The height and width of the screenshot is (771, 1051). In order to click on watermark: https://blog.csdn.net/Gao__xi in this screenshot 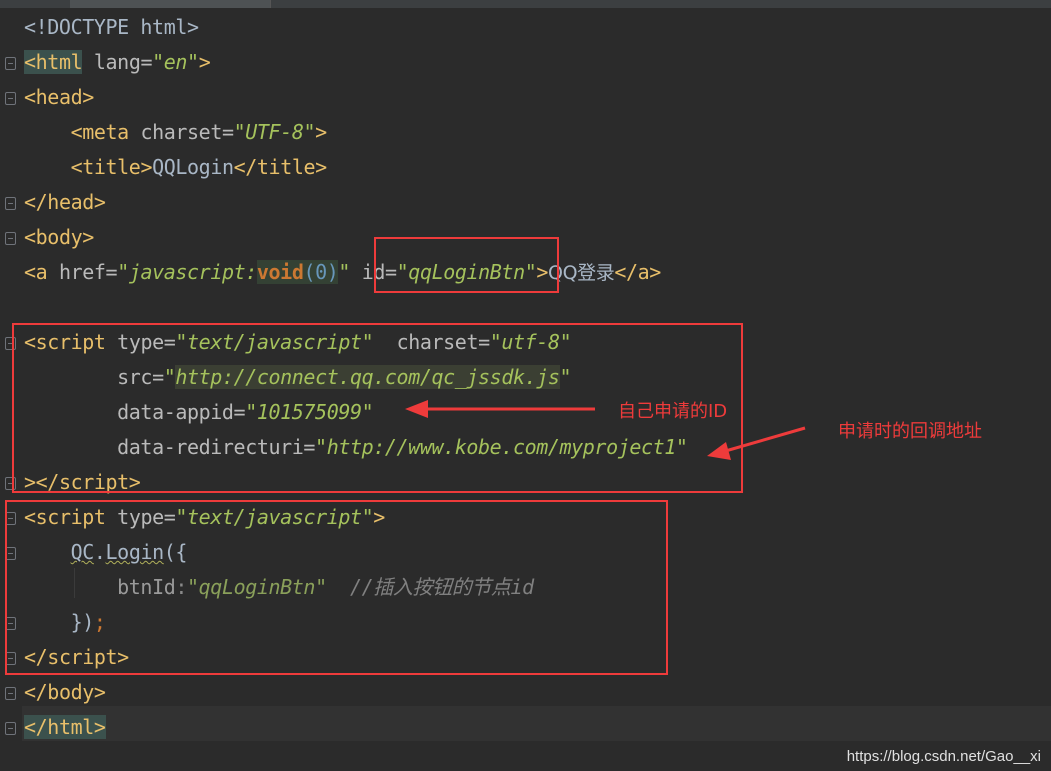, I will do `click(943, 756)`.